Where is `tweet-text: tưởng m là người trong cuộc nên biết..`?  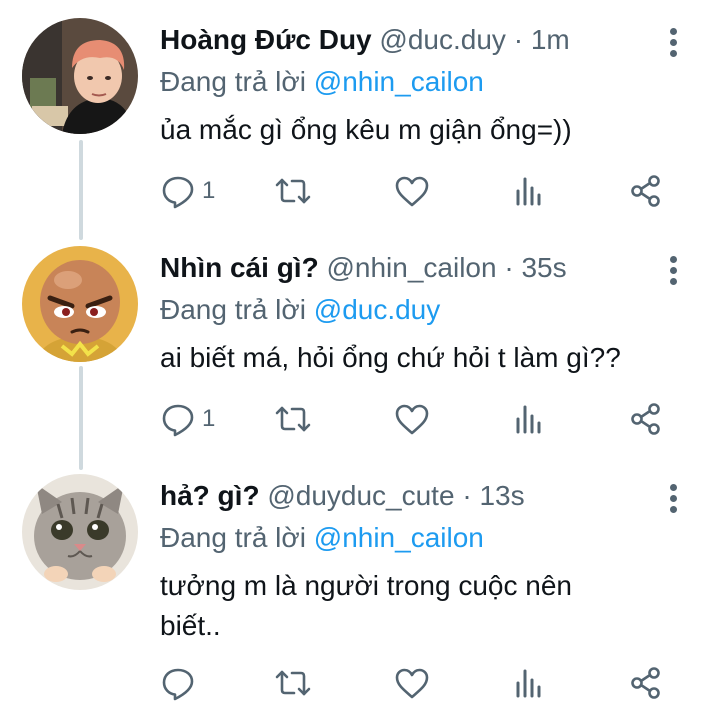
tweet-text: tưởng m là người trong cuộc nên biết.. is located at coordinates (366, 605).